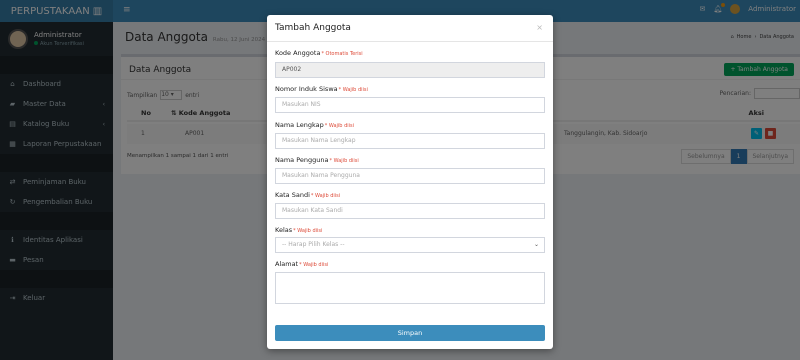  What do you see at coordinates (410, 70) in the screenshot?
I see `kode-input: AP002` at bounding box center [410, 70].